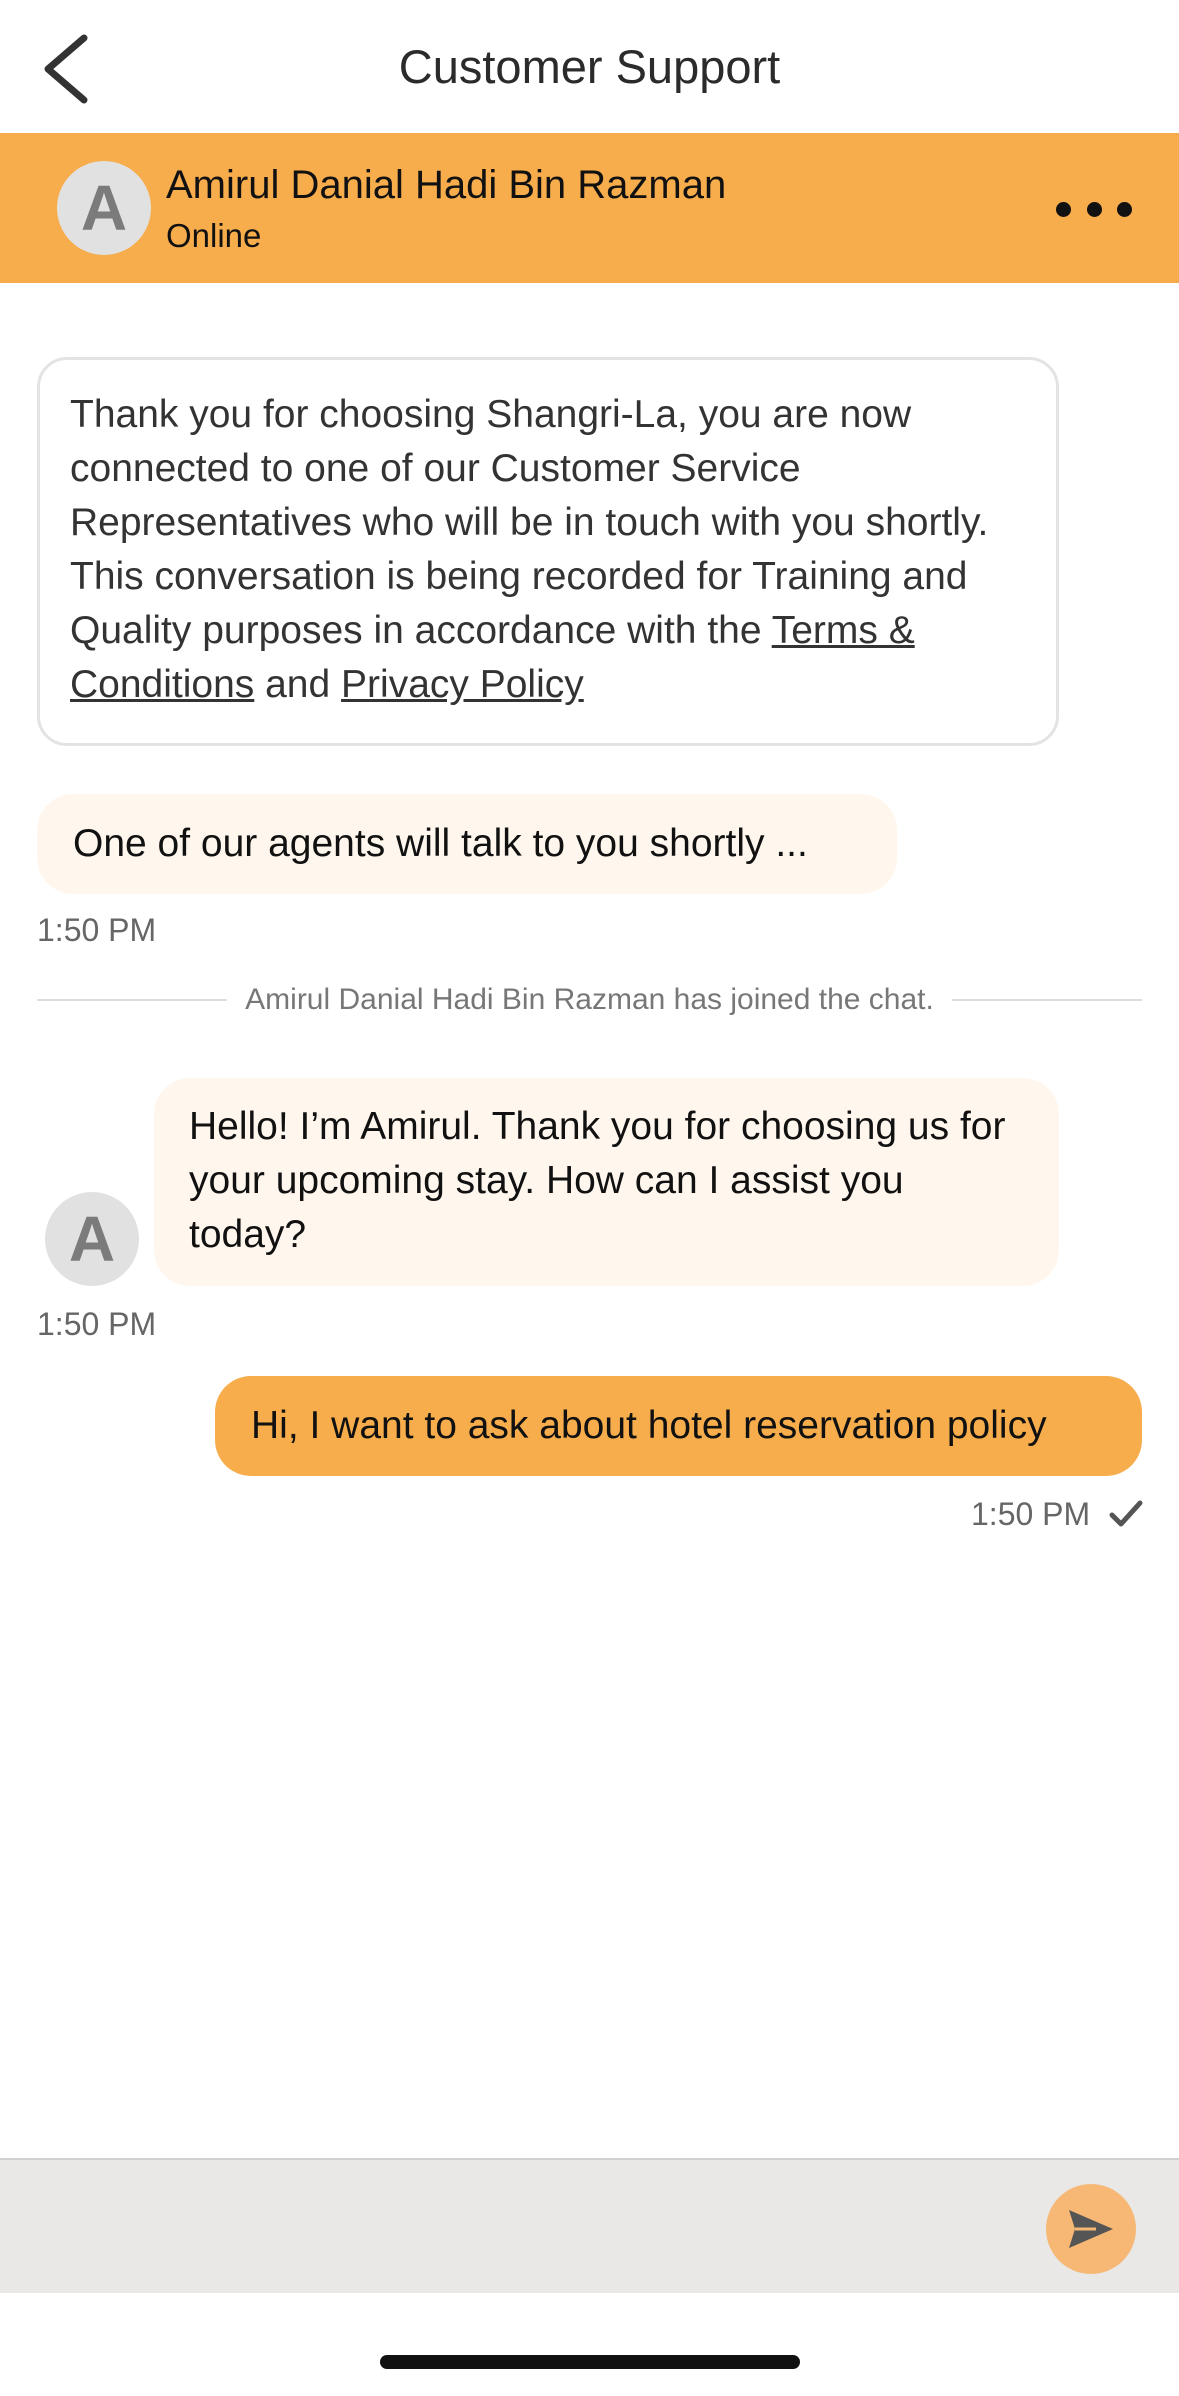  I want to click on top-nav: Customer Support, so click(589, 66).